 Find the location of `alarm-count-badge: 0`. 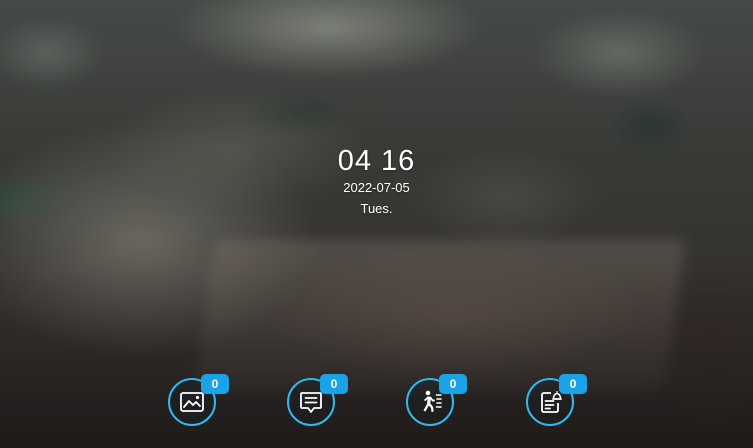

alarm-count-badge: 0 is located at coordinates (573, 384).